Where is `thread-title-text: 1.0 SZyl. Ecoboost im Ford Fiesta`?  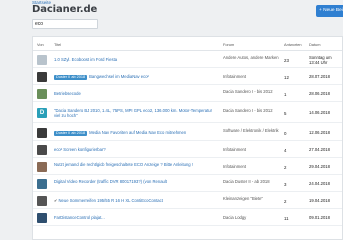 thread-title-text: 1.0 SZyl. Ecoboost im Ford Fiesta is located at coordinates (86, 60).